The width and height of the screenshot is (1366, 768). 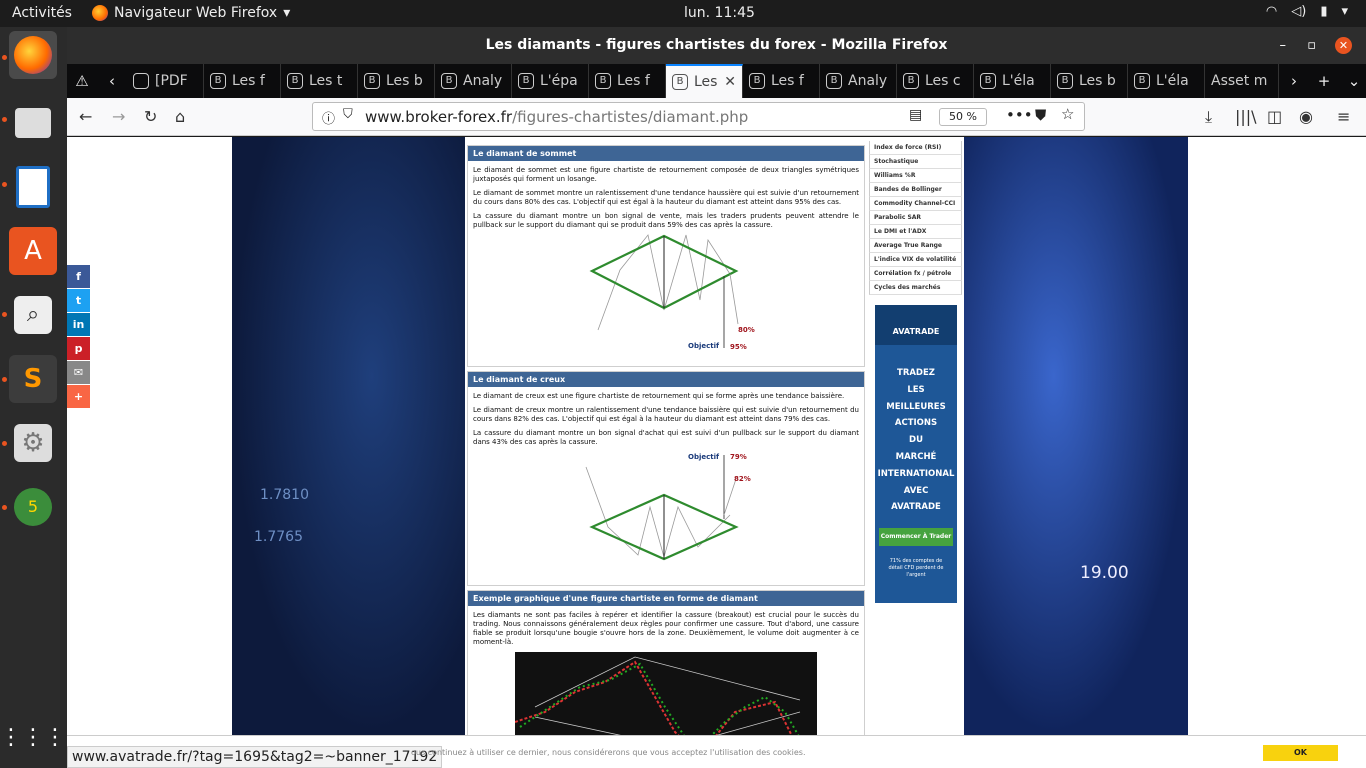 I want to click on dock-sublime: S, so click(x=33, y=379).